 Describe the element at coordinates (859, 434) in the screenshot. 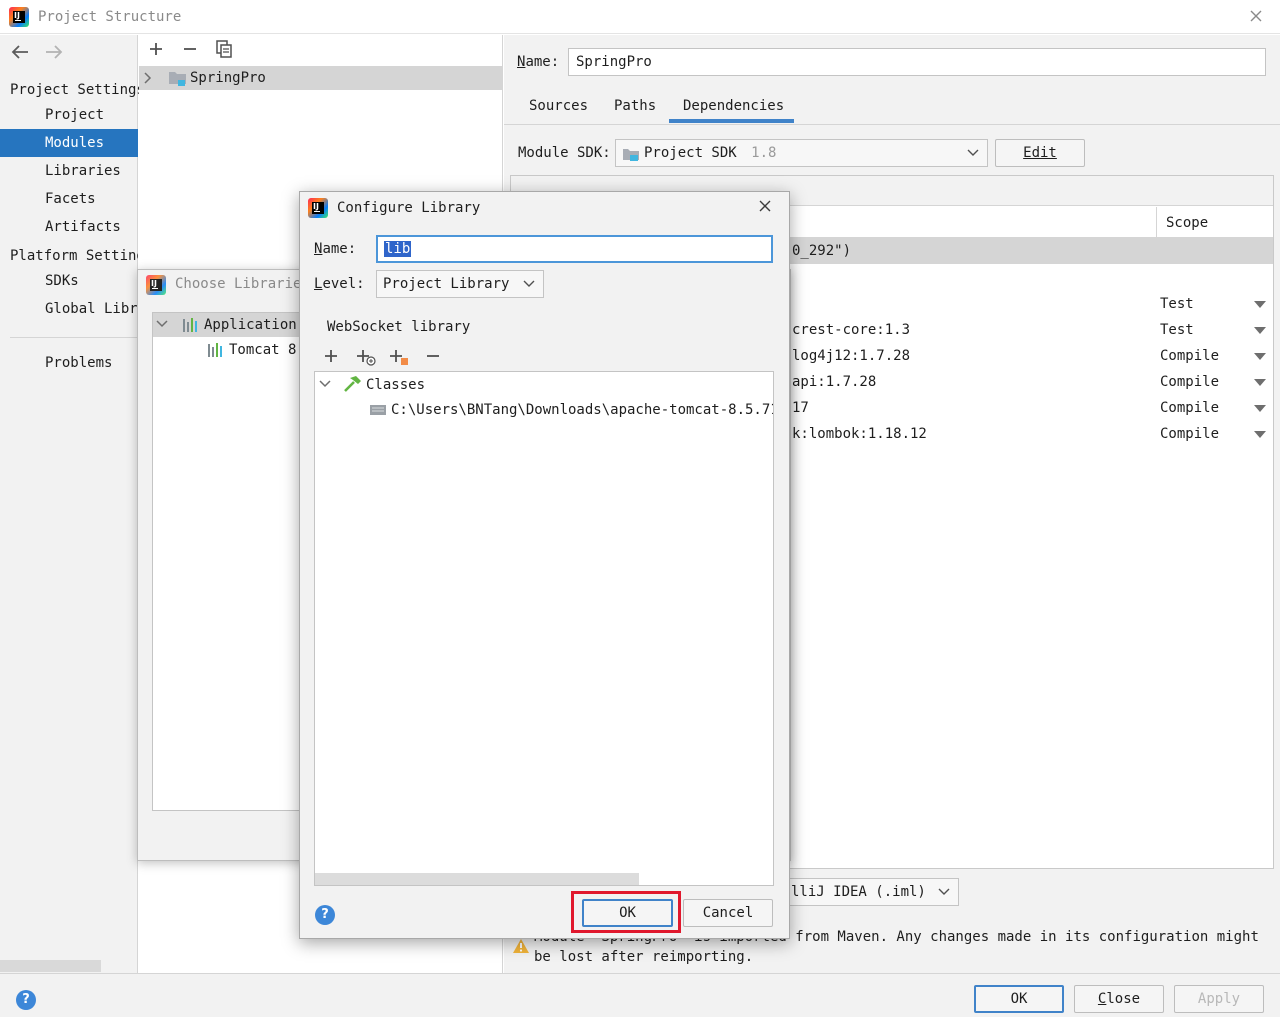

I see `dependency-name: k:lombok:1.18.12` at that location.